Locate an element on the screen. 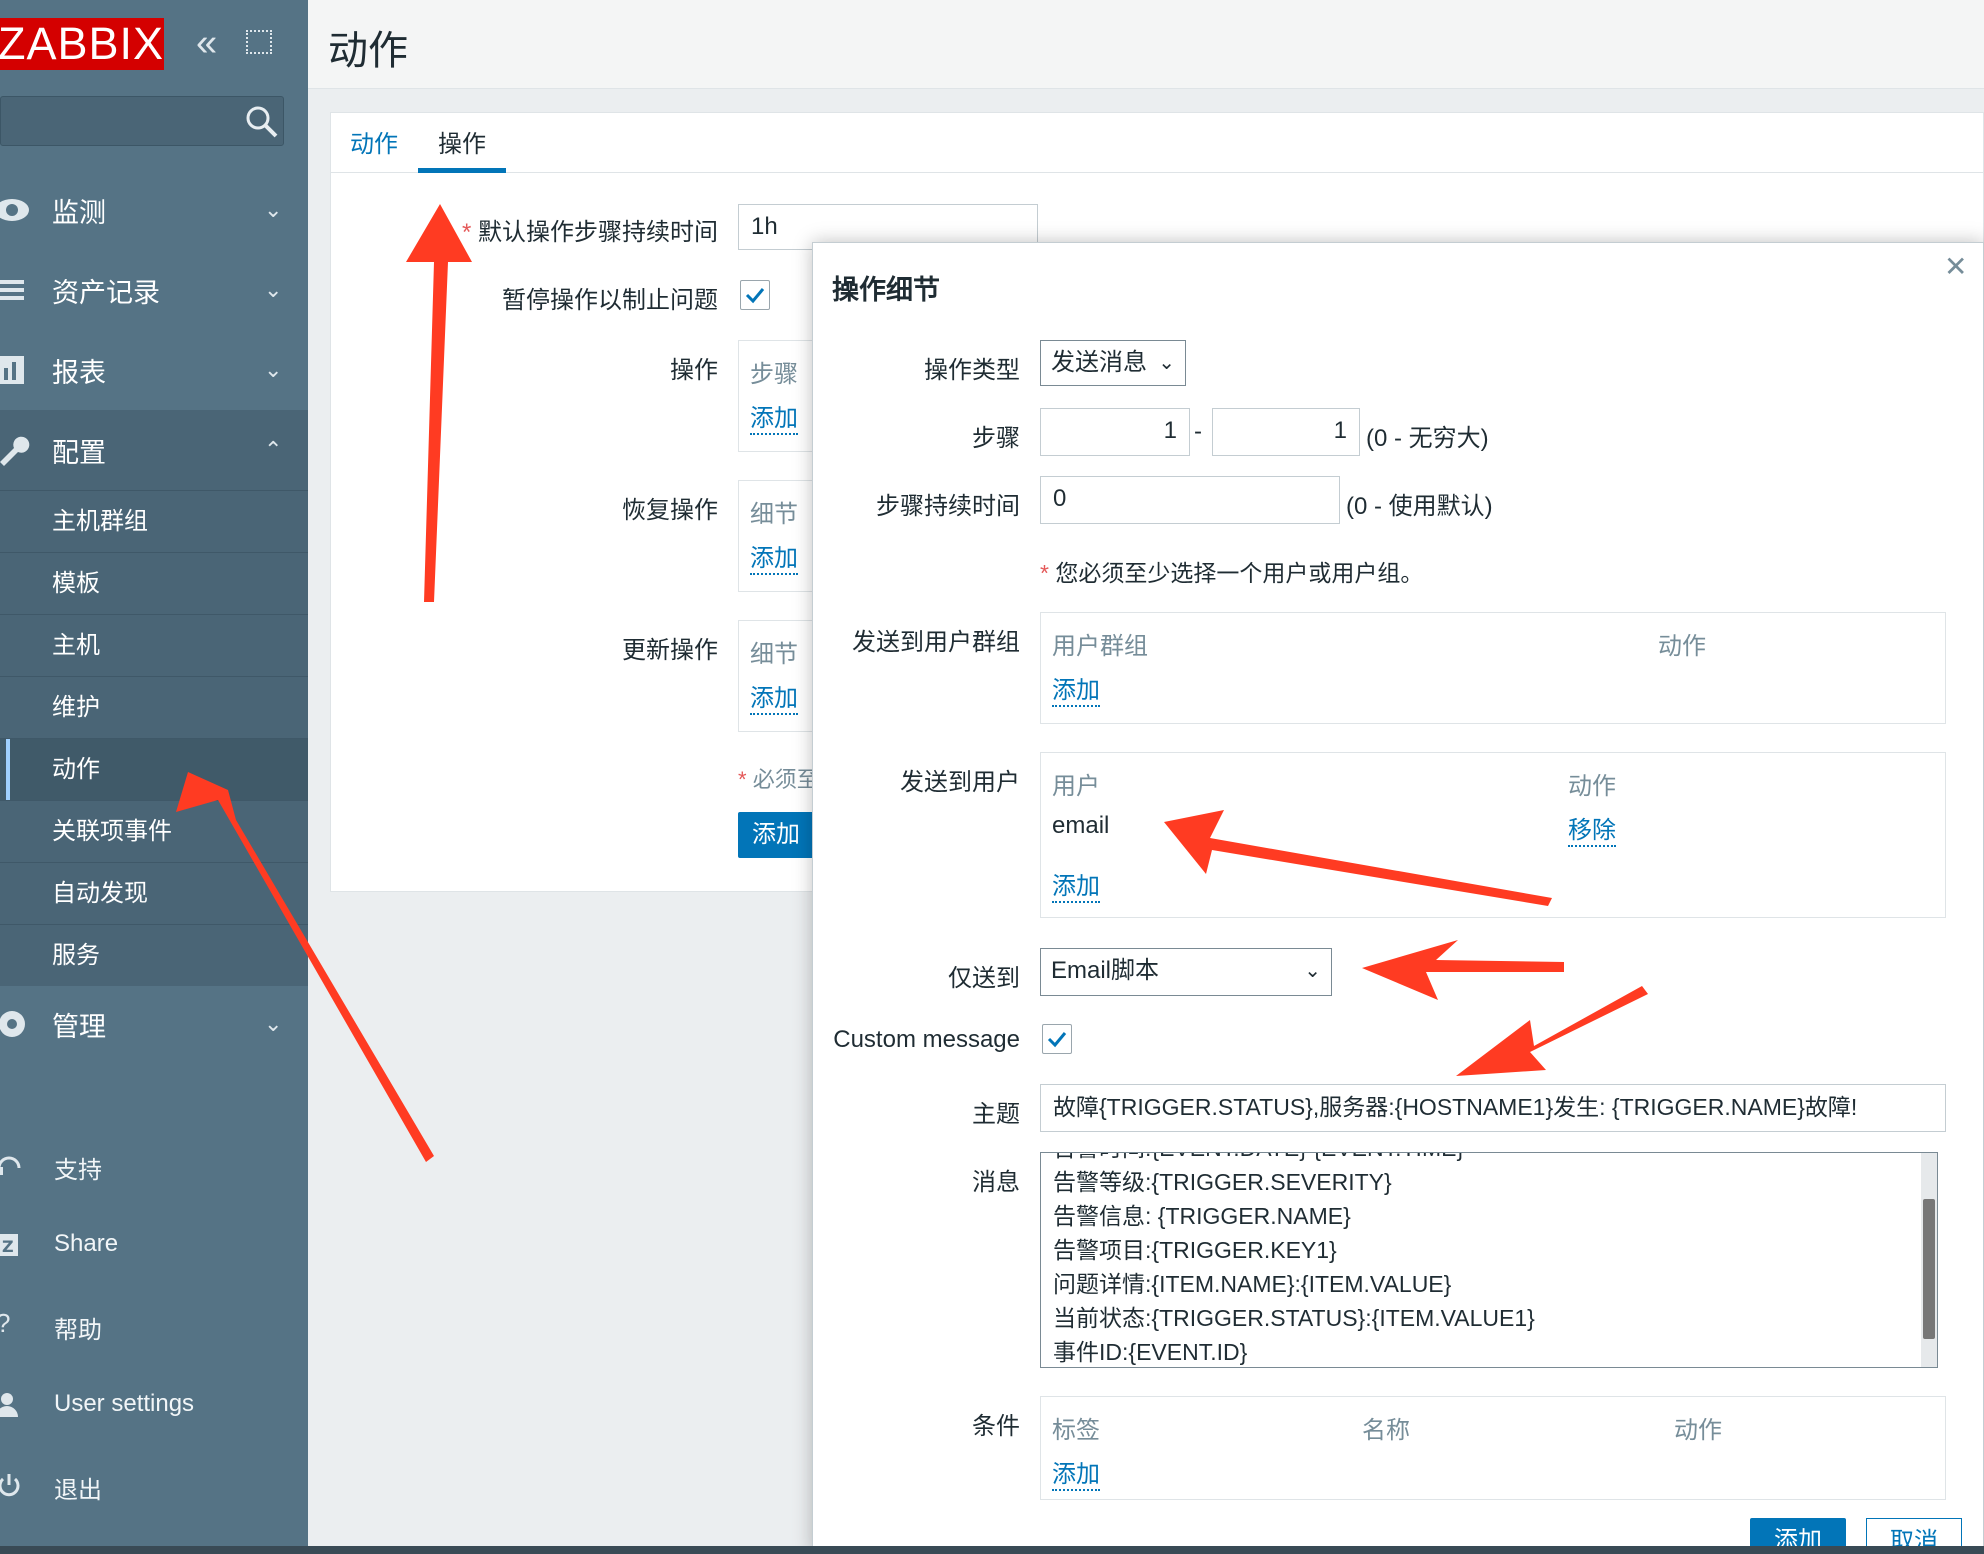 Image resolution: width=1984 pixels, height=1554 pixels. steps-label: 步骤 is located at coordinates (996, 438).